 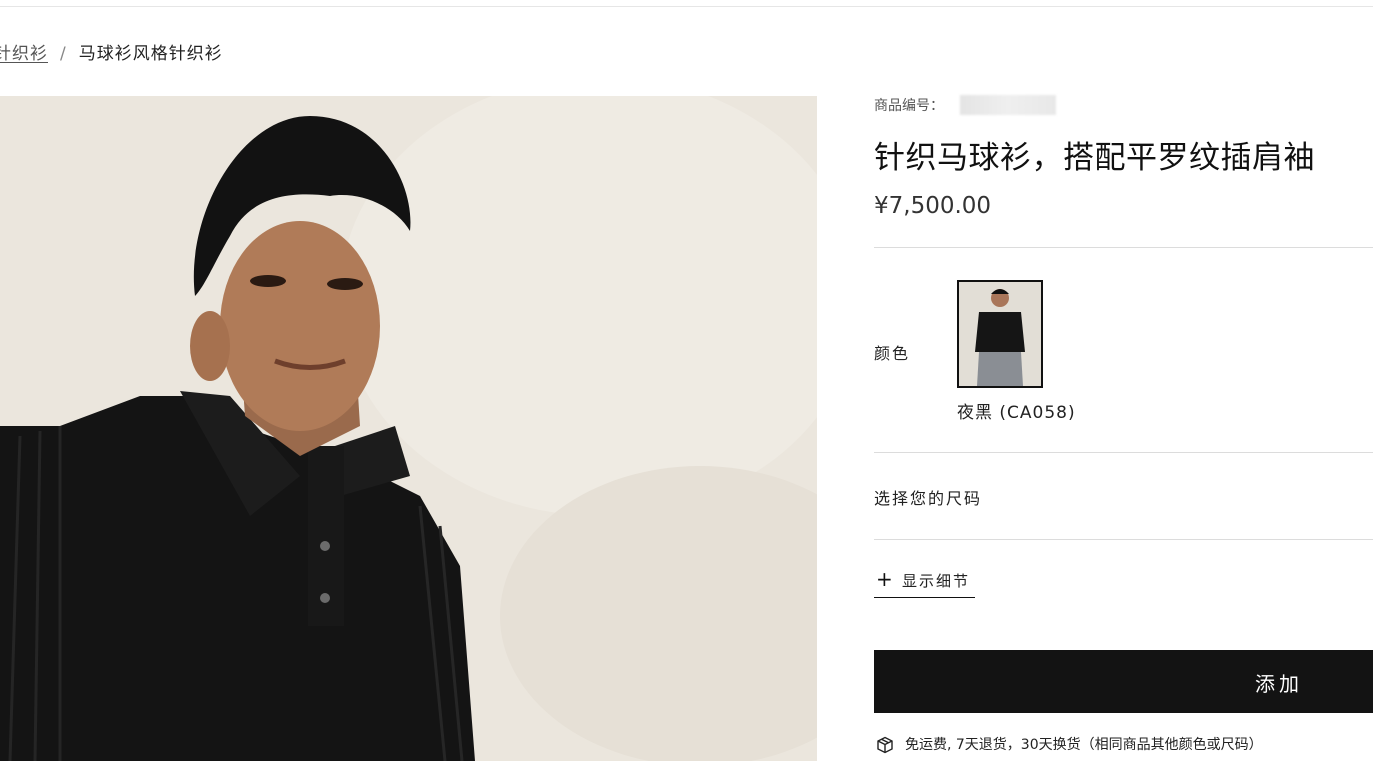 I want to click on color-label: 颜色, so click(x=892, y=353).